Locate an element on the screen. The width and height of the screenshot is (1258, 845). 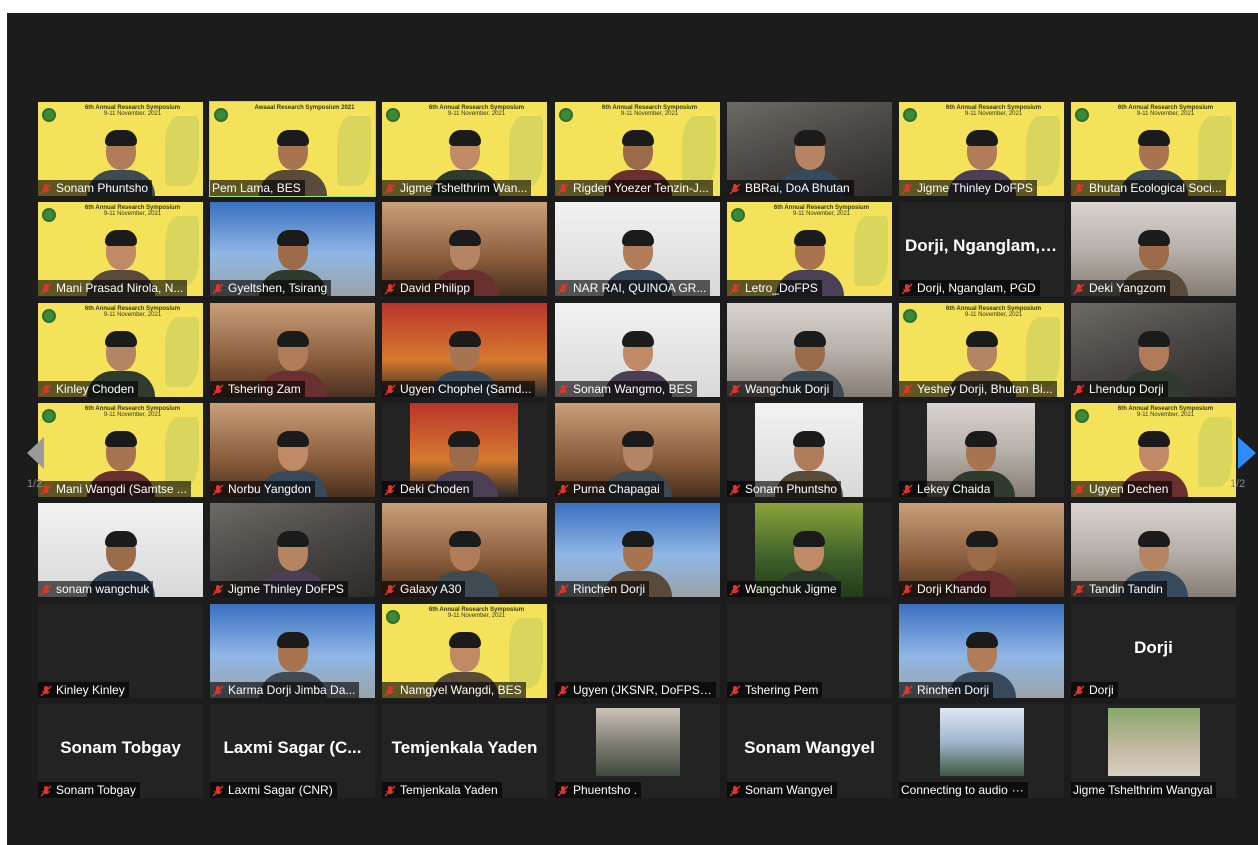
participant-tile: Lhendup Dorji is located at coordinates (1153, 350).